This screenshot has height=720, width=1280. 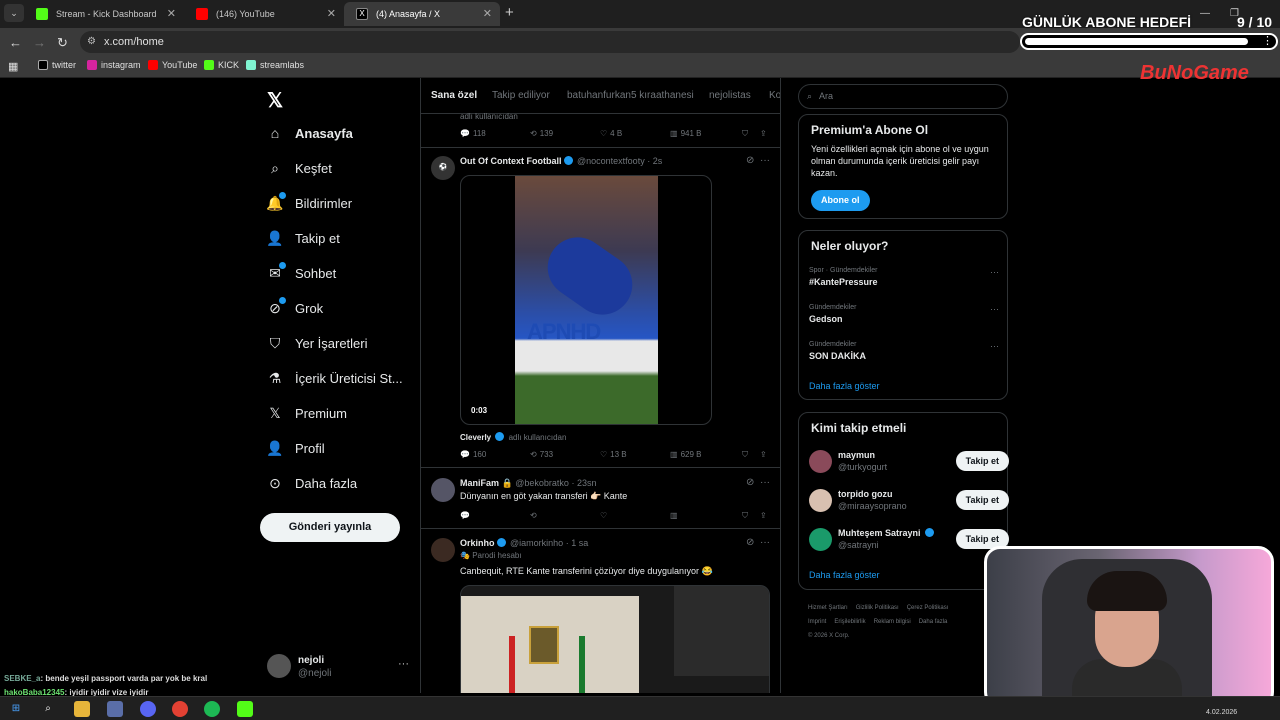 What do you see at coordinates (849, 622) in the screenshot?
I see `footer-link: Erişilebilirlik` at bounding box center [849, 622].